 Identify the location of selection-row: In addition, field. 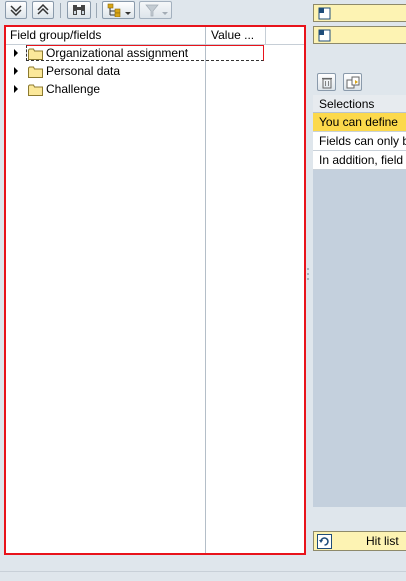
(359, 160).